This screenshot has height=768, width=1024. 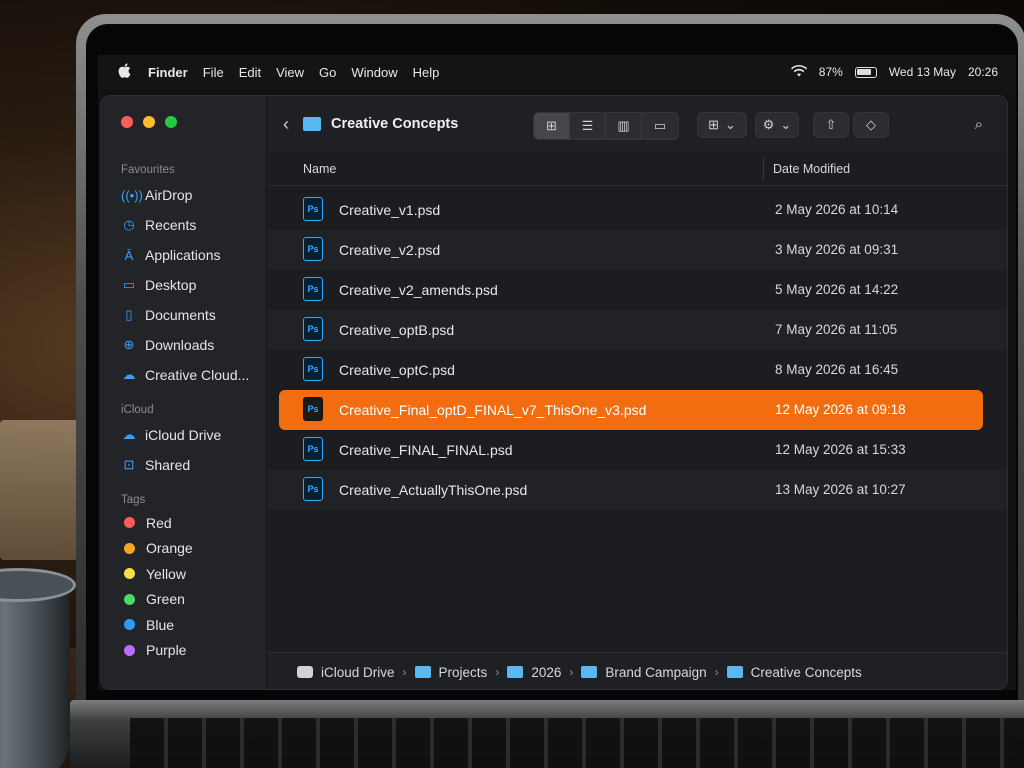 What do you see at coordinates (358, 672) in the screenshot?
I see `path-segment: iCloud Drive` at bounding box center [358, 672].